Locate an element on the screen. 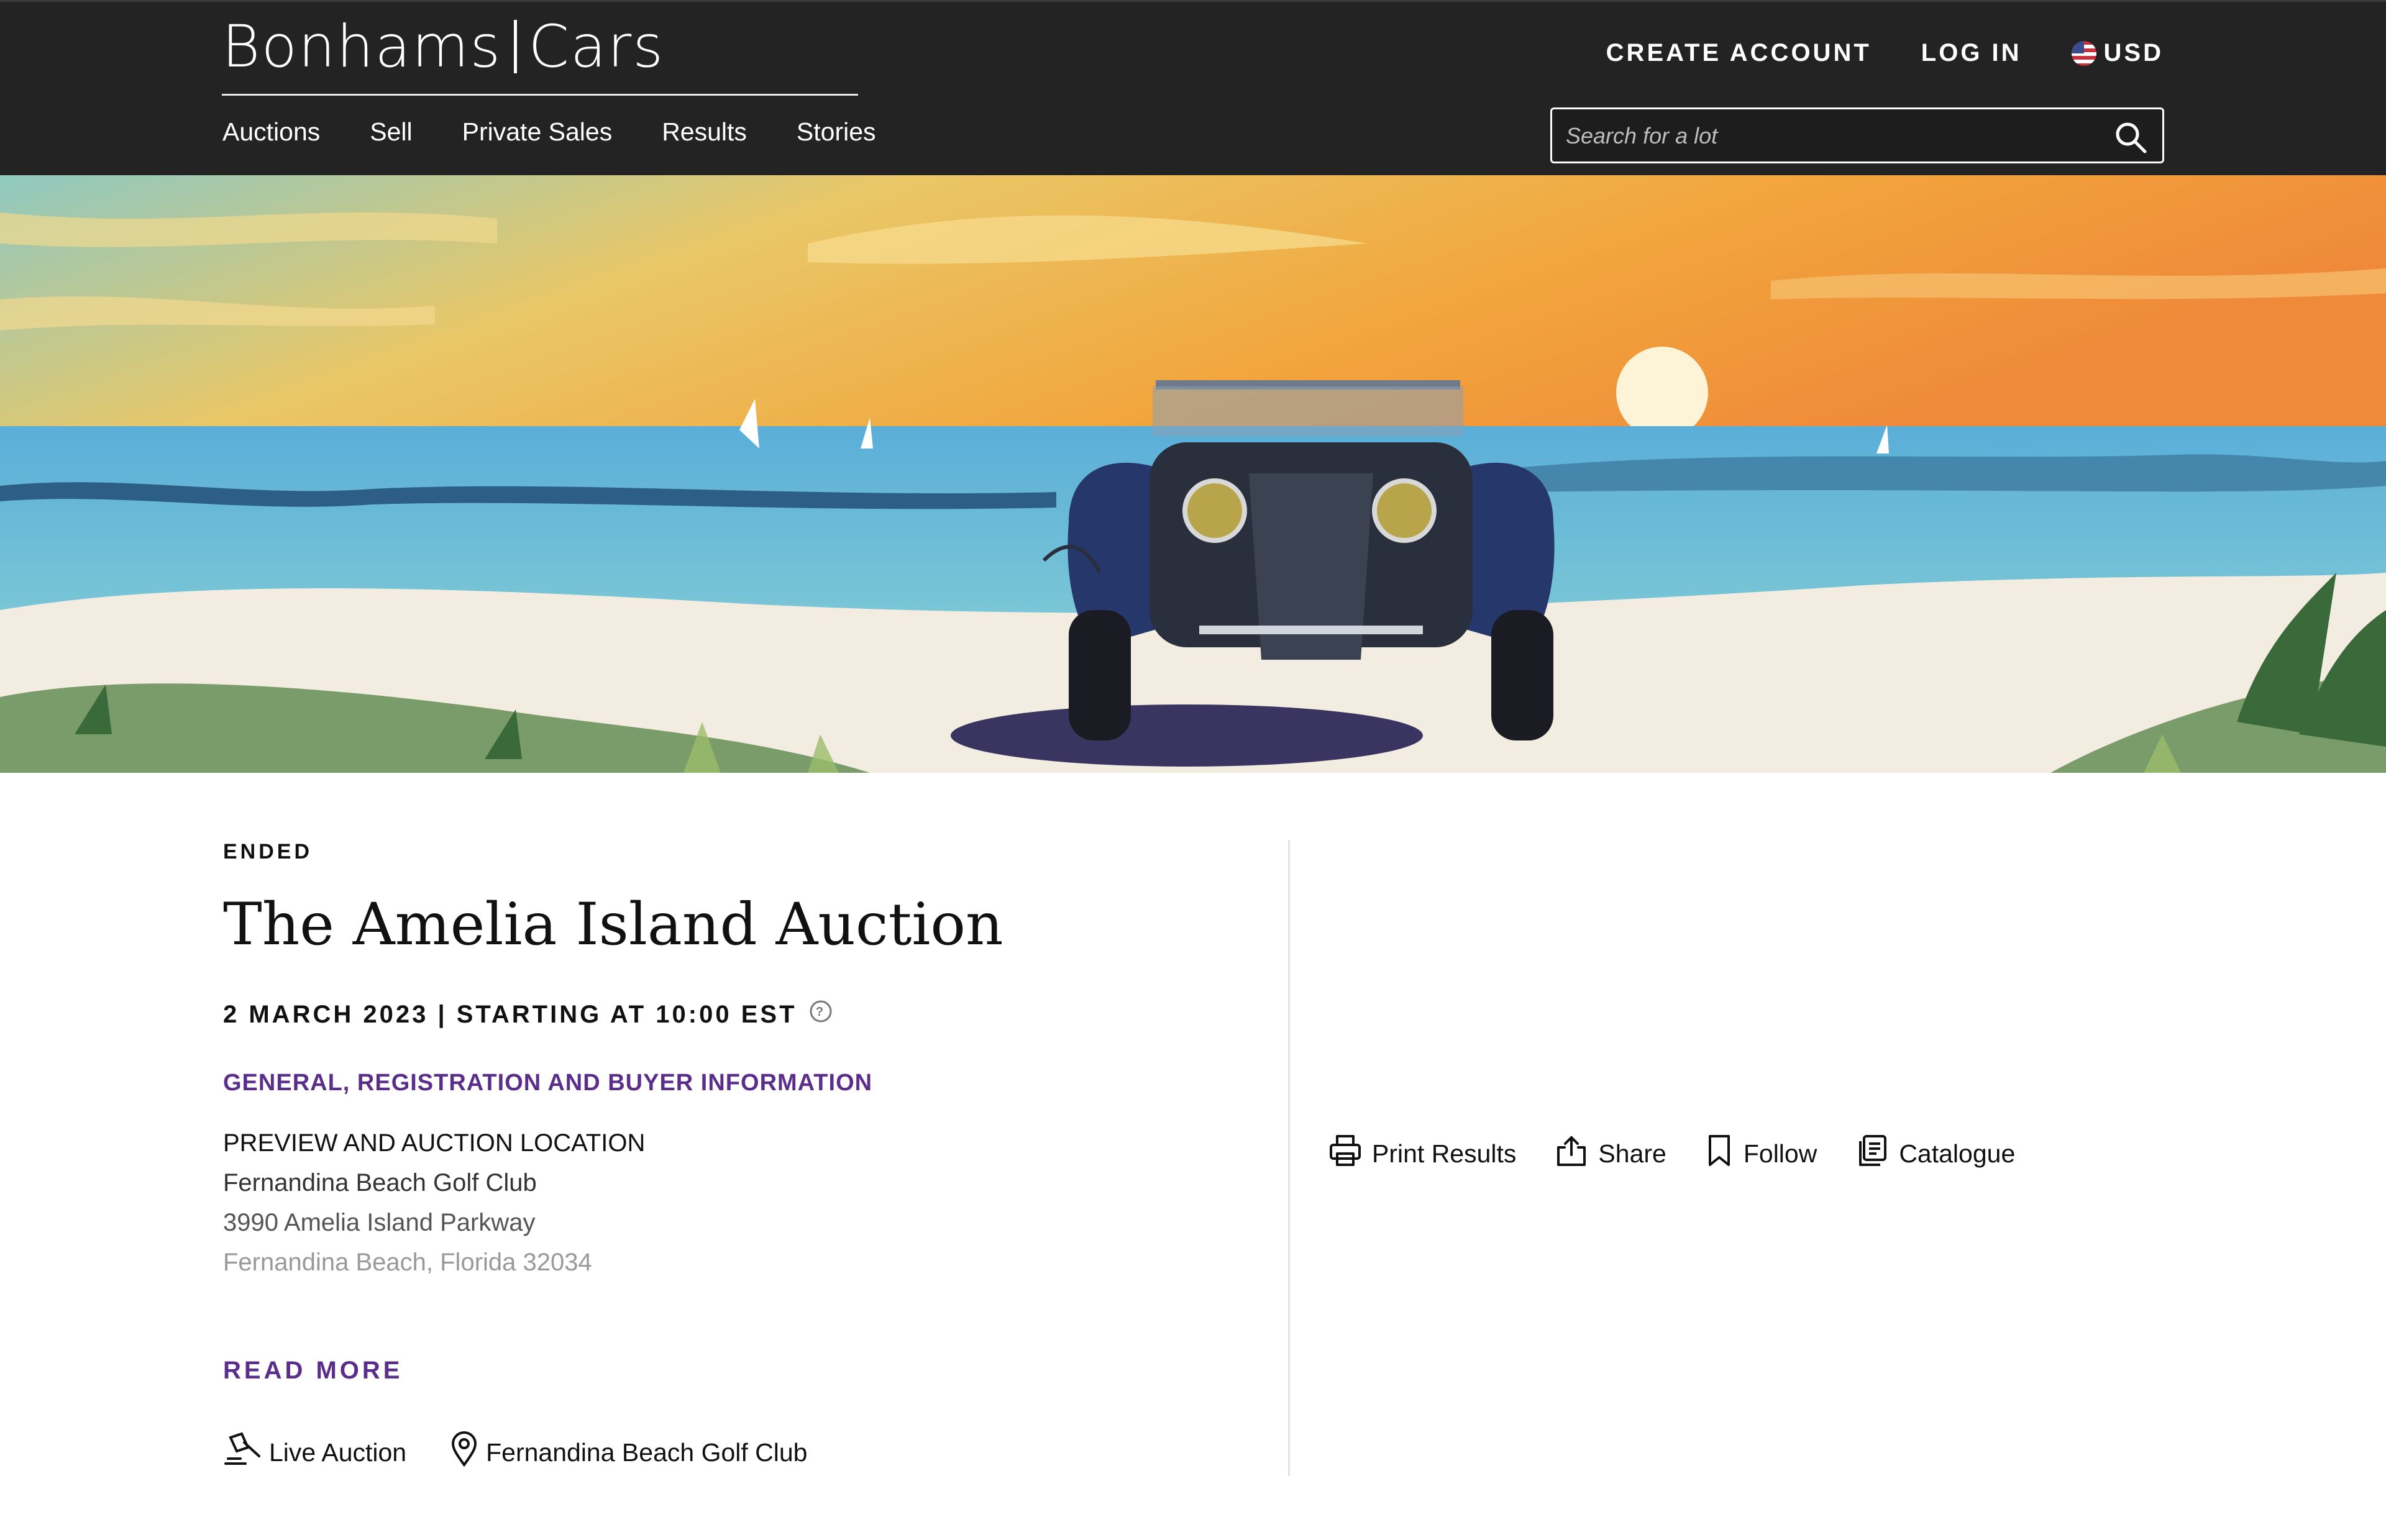 Image resolution: width=2386 pixels, height=1540 pixels. info-icon: ? is located at coordinates (820, 1014).